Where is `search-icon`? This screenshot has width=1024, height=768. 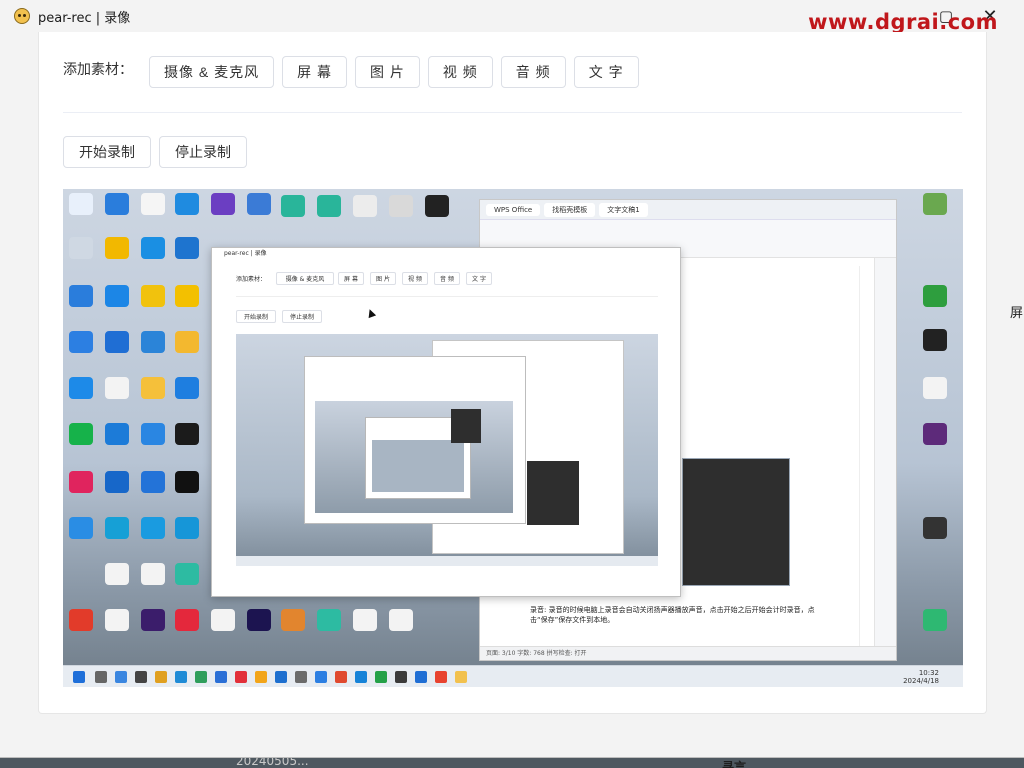 search-icon is located at coordinates (101, 677).